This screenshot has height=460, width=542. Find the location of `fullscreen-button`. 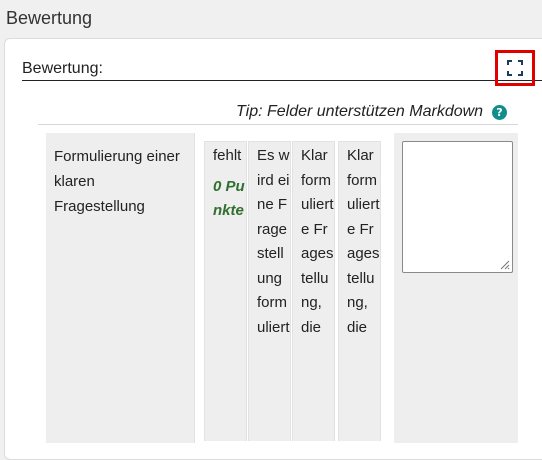

fullscreen-button is located at coordinates (515, 68).